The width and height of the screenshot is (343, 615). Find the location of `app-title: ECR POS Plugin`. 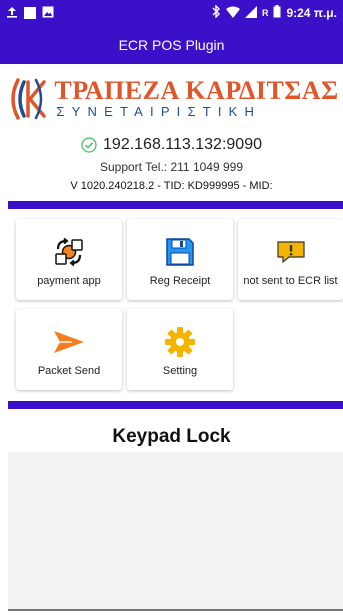

app-title: ECR POS Plugin is located at coordinates (171, 45).